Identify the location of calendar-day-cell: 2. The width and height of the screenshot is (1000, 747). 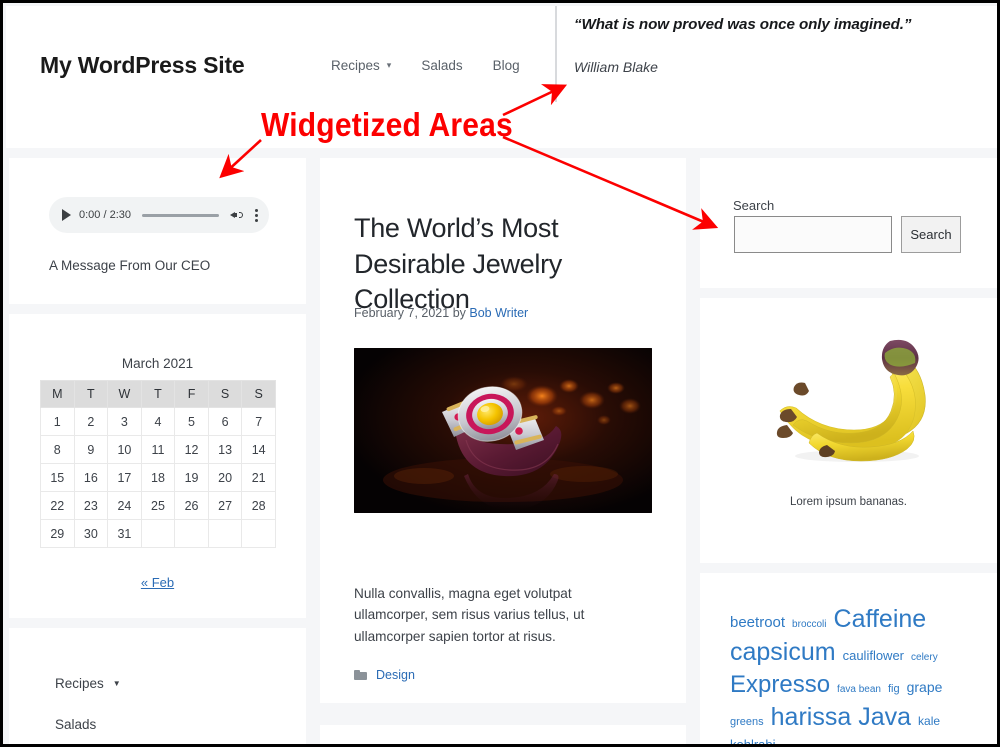
(91, 421).